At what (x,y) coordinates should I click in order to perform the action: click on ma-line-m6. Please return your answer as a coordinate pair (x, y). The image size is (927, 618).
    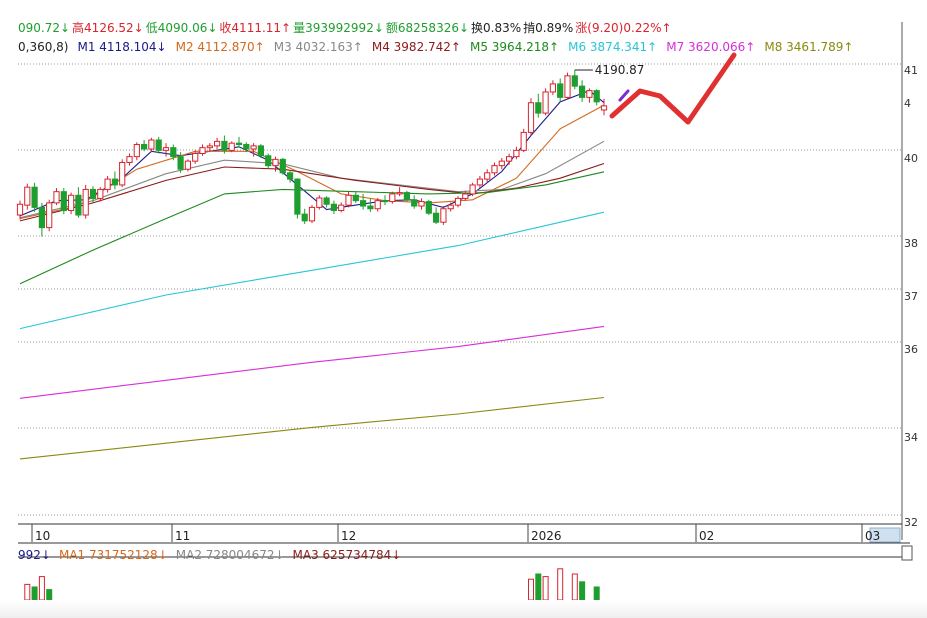
    Looking at the image, I should click on (312, 270).